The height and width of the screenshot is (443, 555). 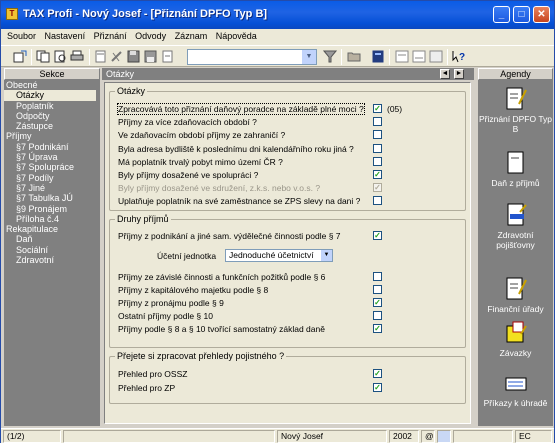 What do you see at coordinates (65, 35) in the screenshot?
I see `menu-nastaveni: Nastavení` at bounding box center [65, 35].